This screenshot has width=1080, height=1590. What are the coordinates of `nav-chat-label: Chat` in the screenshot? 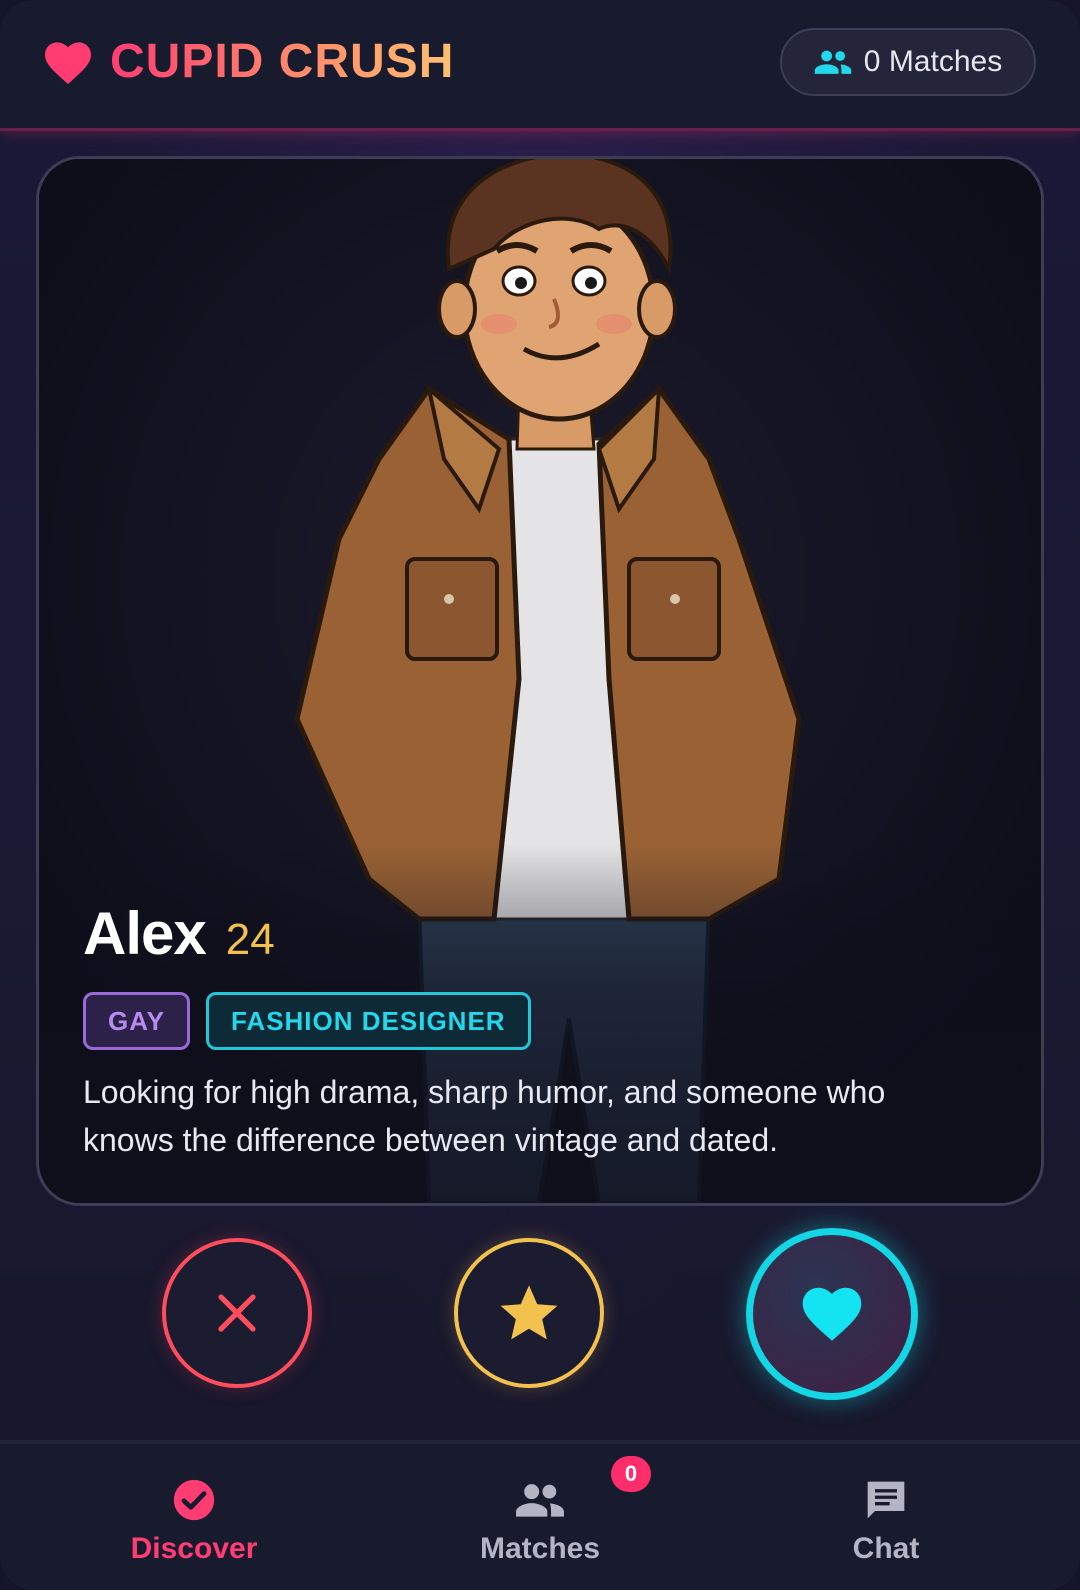 It's located at (886, 1548).